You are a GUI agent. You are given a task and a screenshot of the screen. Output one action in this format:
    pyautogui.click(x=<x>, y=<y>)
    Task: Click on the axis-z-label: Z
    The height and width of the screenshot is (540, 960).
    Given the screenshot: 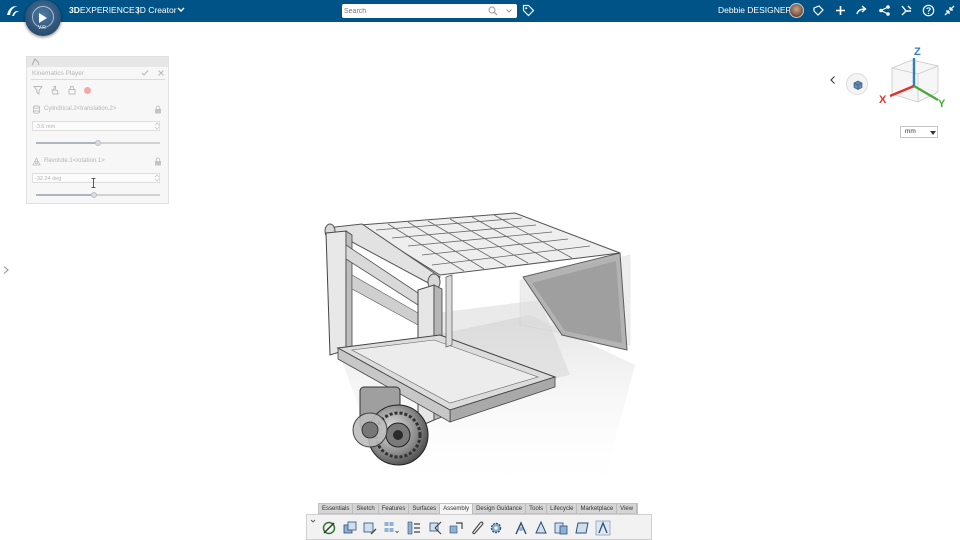 What is the action you would take?
    pyautogui.click(x=917, y=52)
    